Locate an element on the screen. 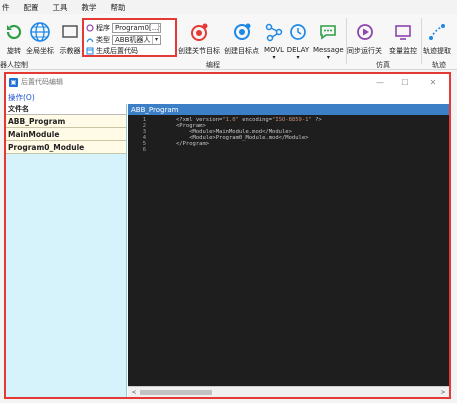 This screenshot has width=457, height=403. scroll-right-icon: > is located at coordinates (443, 392).